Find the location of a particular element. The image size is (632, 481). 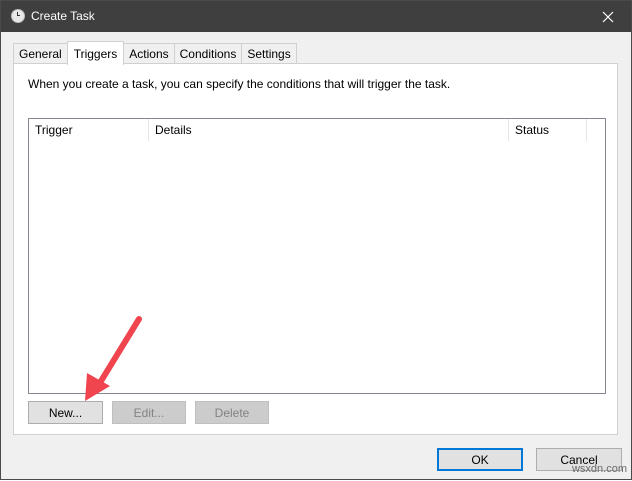

tab-actions: Actions is located at coordinates (149, 53).